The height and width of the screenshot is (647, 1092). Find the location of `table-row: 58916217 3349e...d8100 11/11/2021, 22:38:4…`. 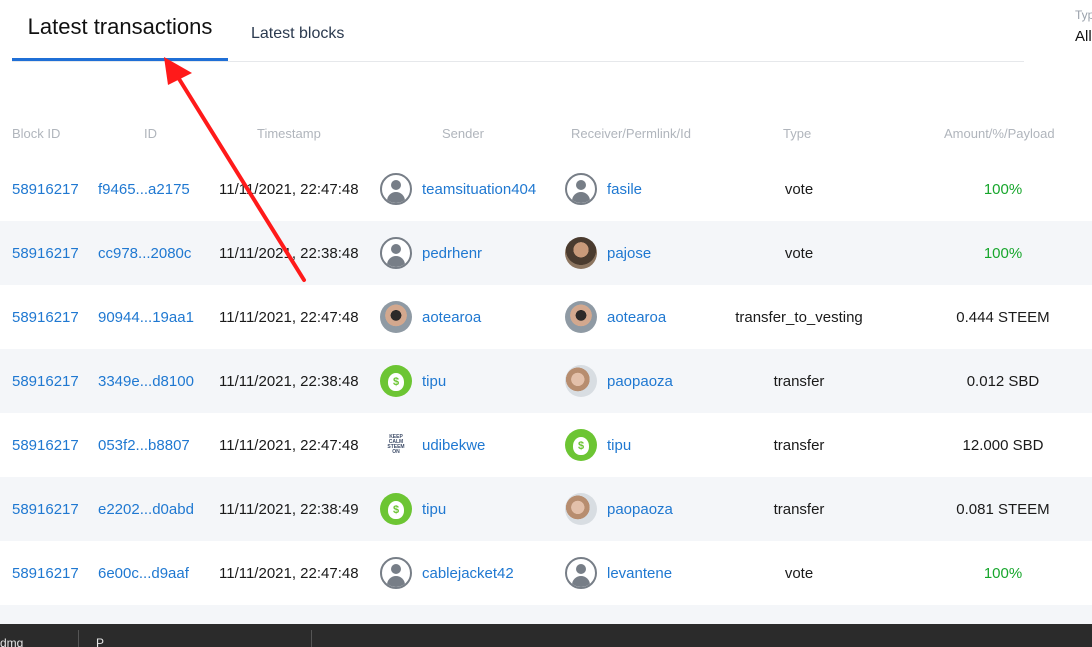

table-row: 58916217 3349e...d8100 11/11/2021, 22:38:4… is located at coordinates (546, 381).